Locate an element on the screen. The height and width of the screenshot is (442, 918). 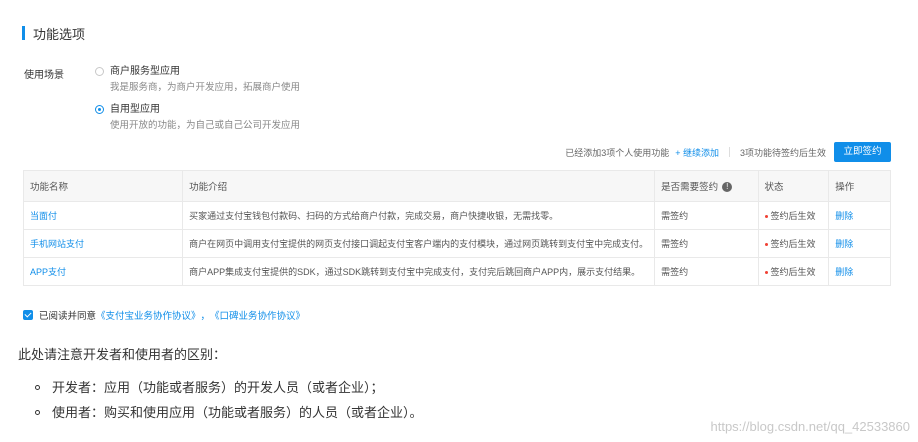
section-title: 功能选项 is located at coordinates (59, 34).